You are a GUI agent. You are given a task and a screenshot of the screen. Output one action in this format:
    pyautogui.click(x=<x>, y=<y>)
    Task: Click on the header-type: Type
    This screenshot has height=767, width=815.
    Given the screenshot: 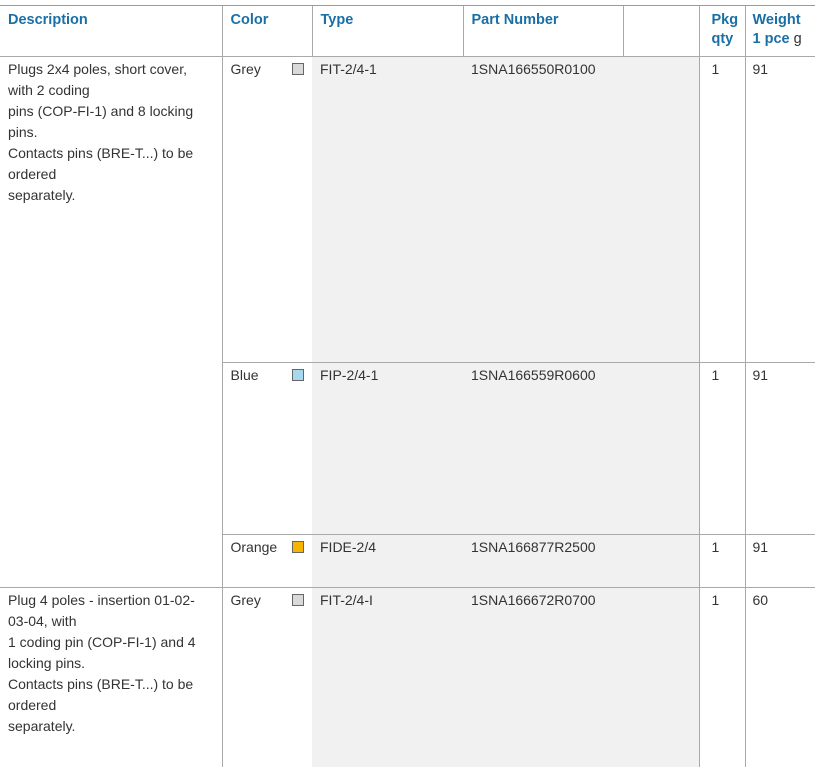 What is the action you would take?
    pyautogui.click(x=387, y=31)
    